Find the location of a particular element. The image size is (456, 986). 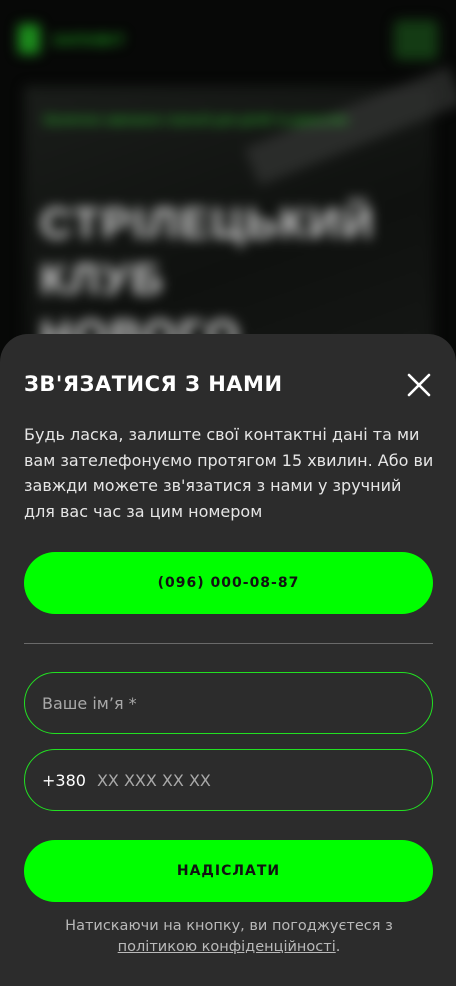

name-placeholder: Ваше ім’я * is located at coordinates (89, 703).